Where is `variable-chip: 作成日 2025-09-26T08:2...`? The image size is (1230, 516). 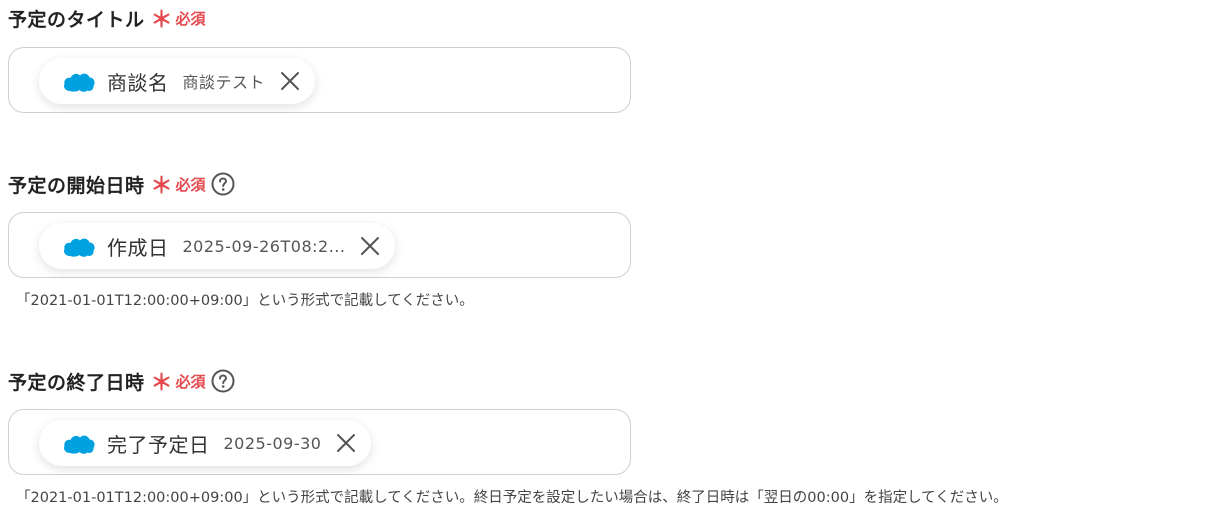 variable-chip: 作成日 2025-09-26T08:2... is located at coordinates (217, 246).